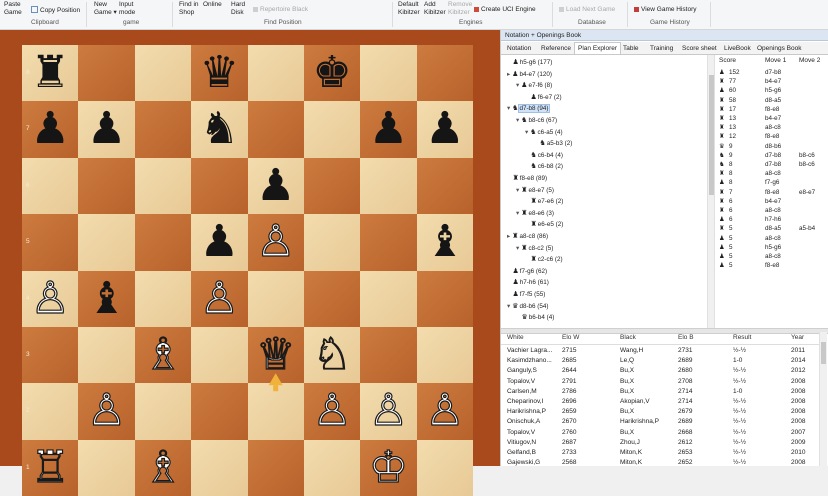  I want to click on tab-plan-explorer: Plan Explorer, so click(598, 48).